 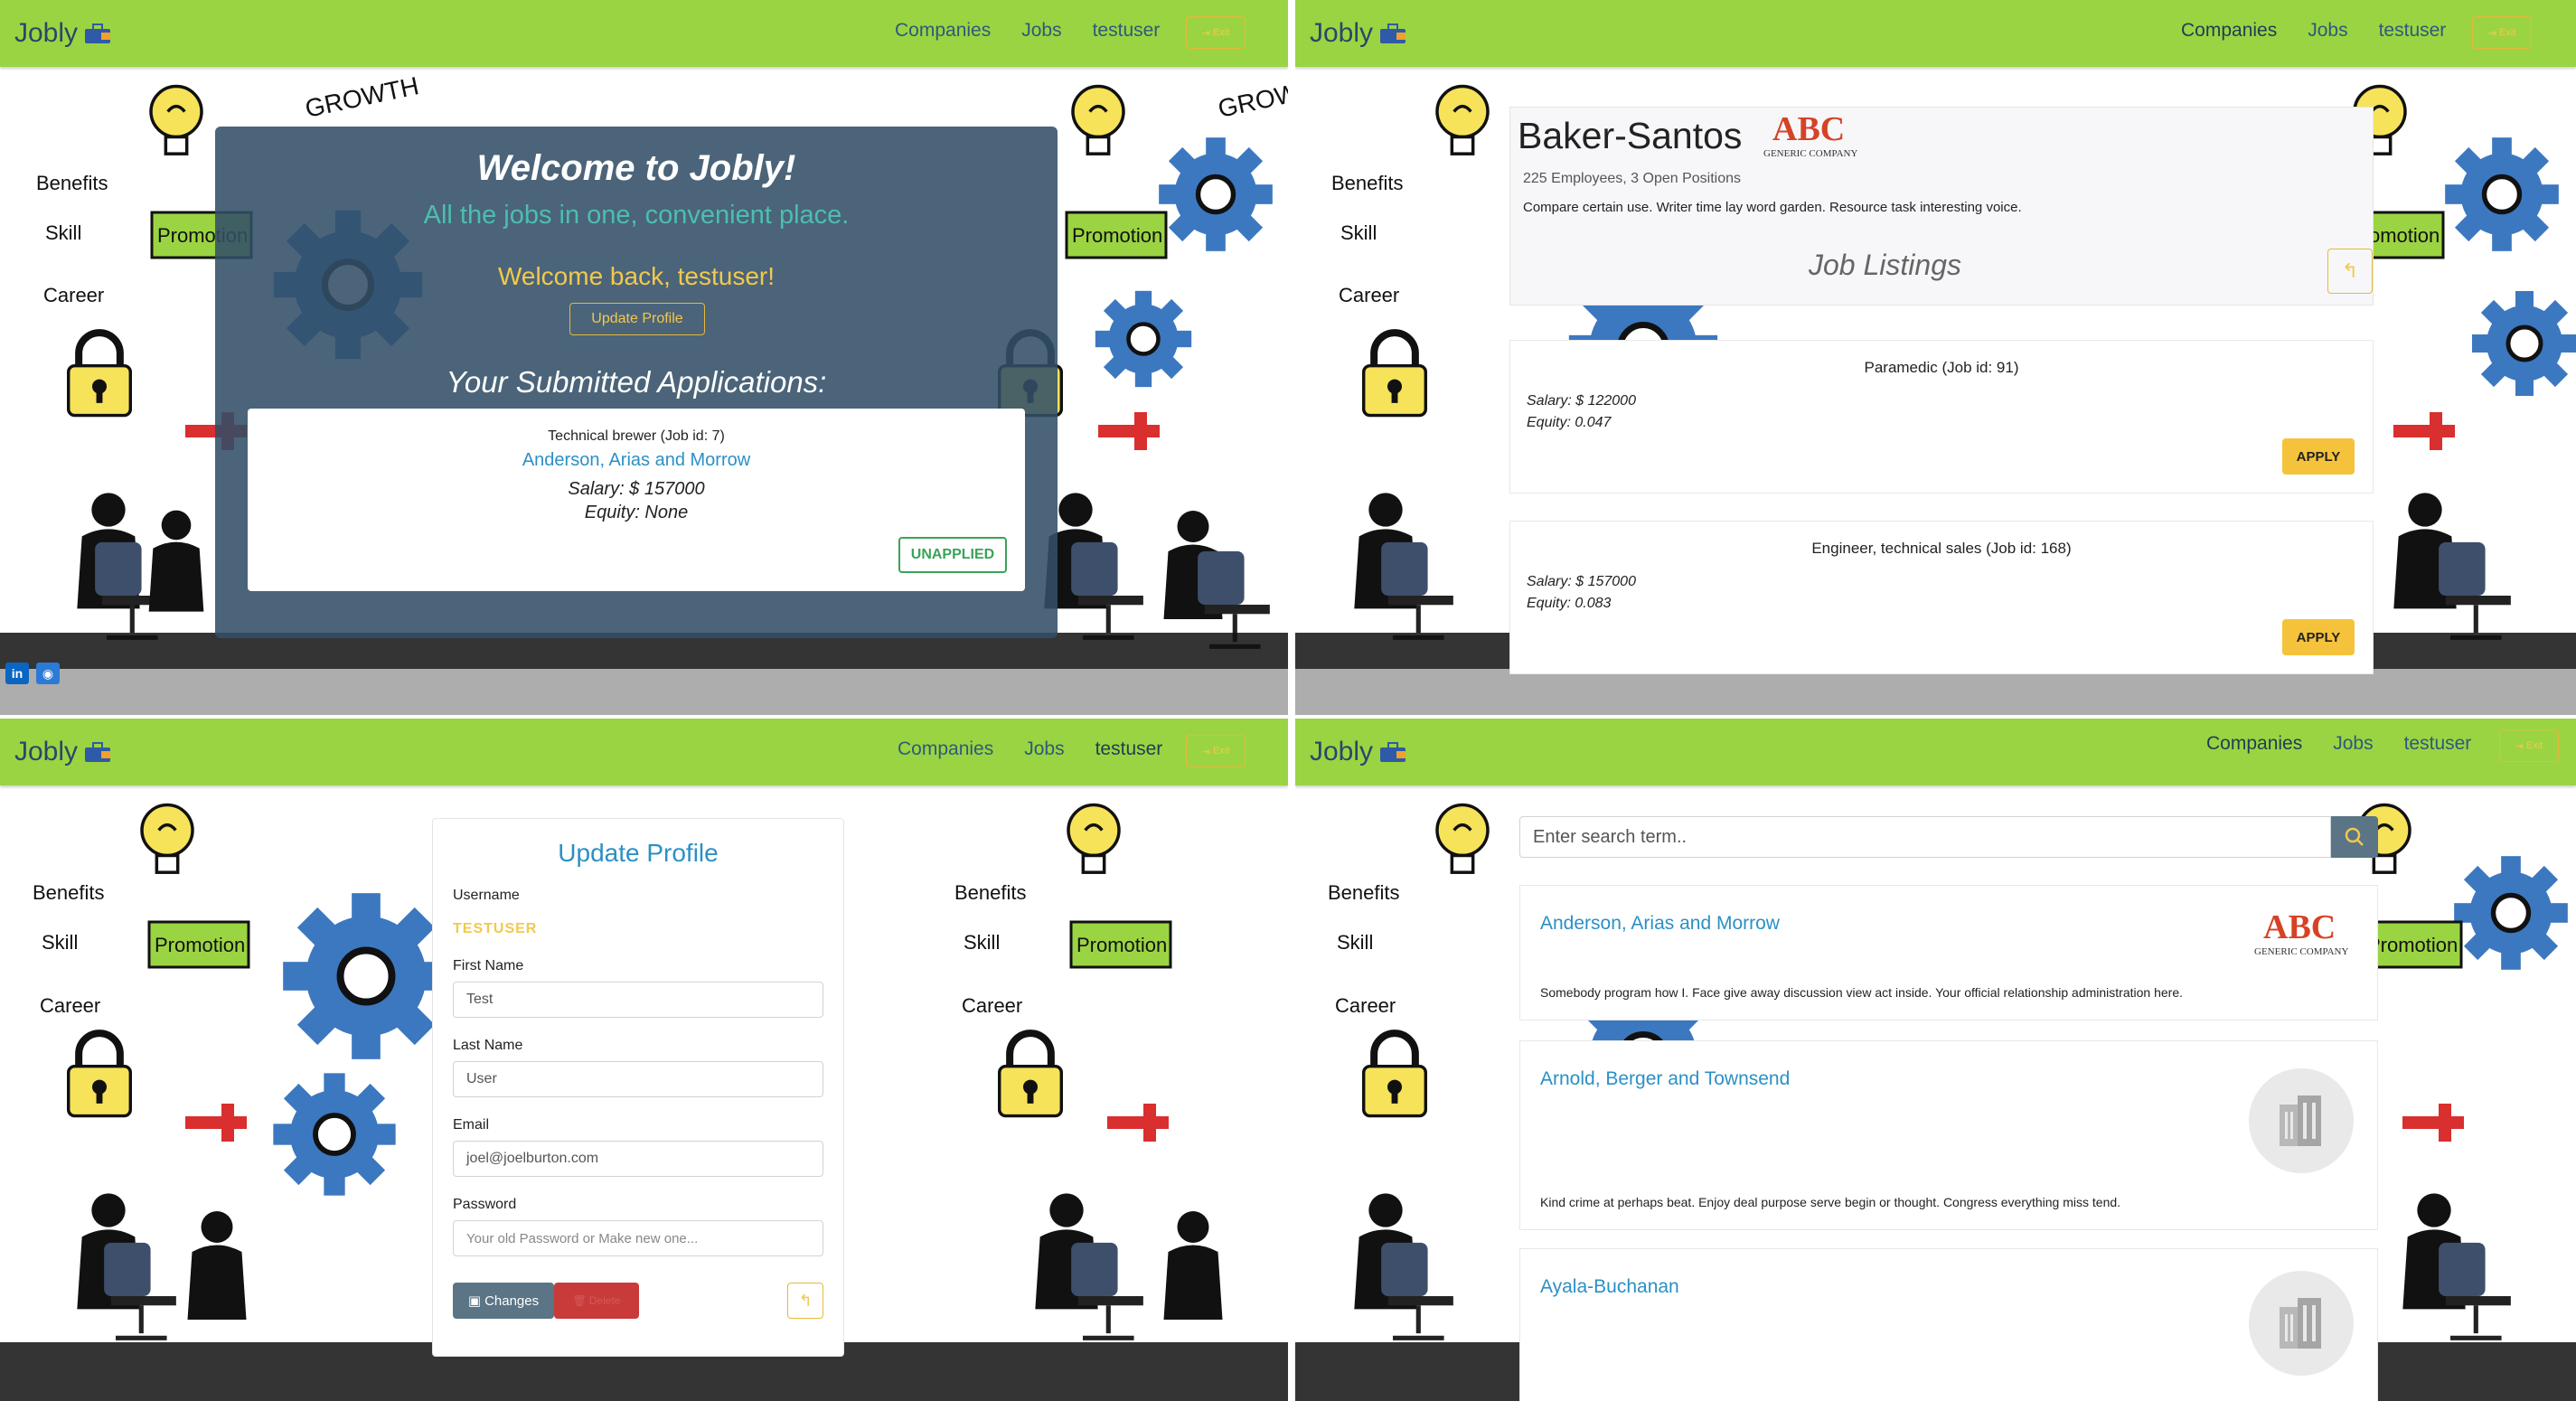 What do you see at coordinates (1949, 1325) in the screenshot?
I see `company-card: Ayala-Buchanan` at bounding box center [1949, 1325].